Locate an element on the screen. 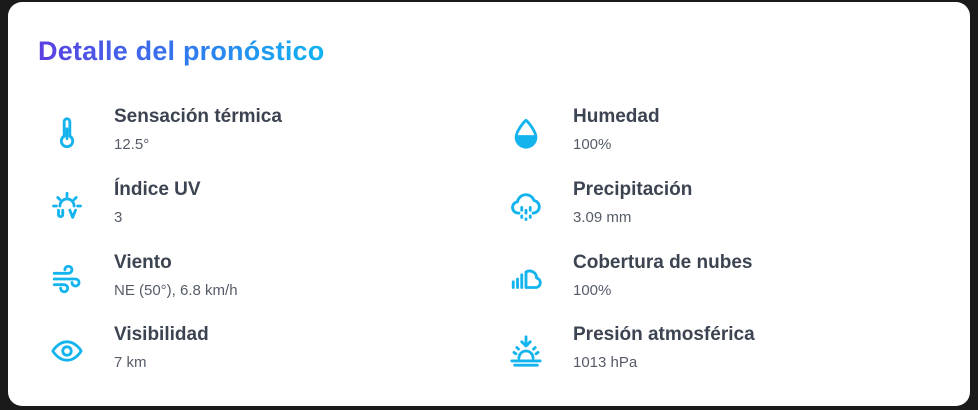  detail-label: Índice UV is located at coordinates (157, 189).